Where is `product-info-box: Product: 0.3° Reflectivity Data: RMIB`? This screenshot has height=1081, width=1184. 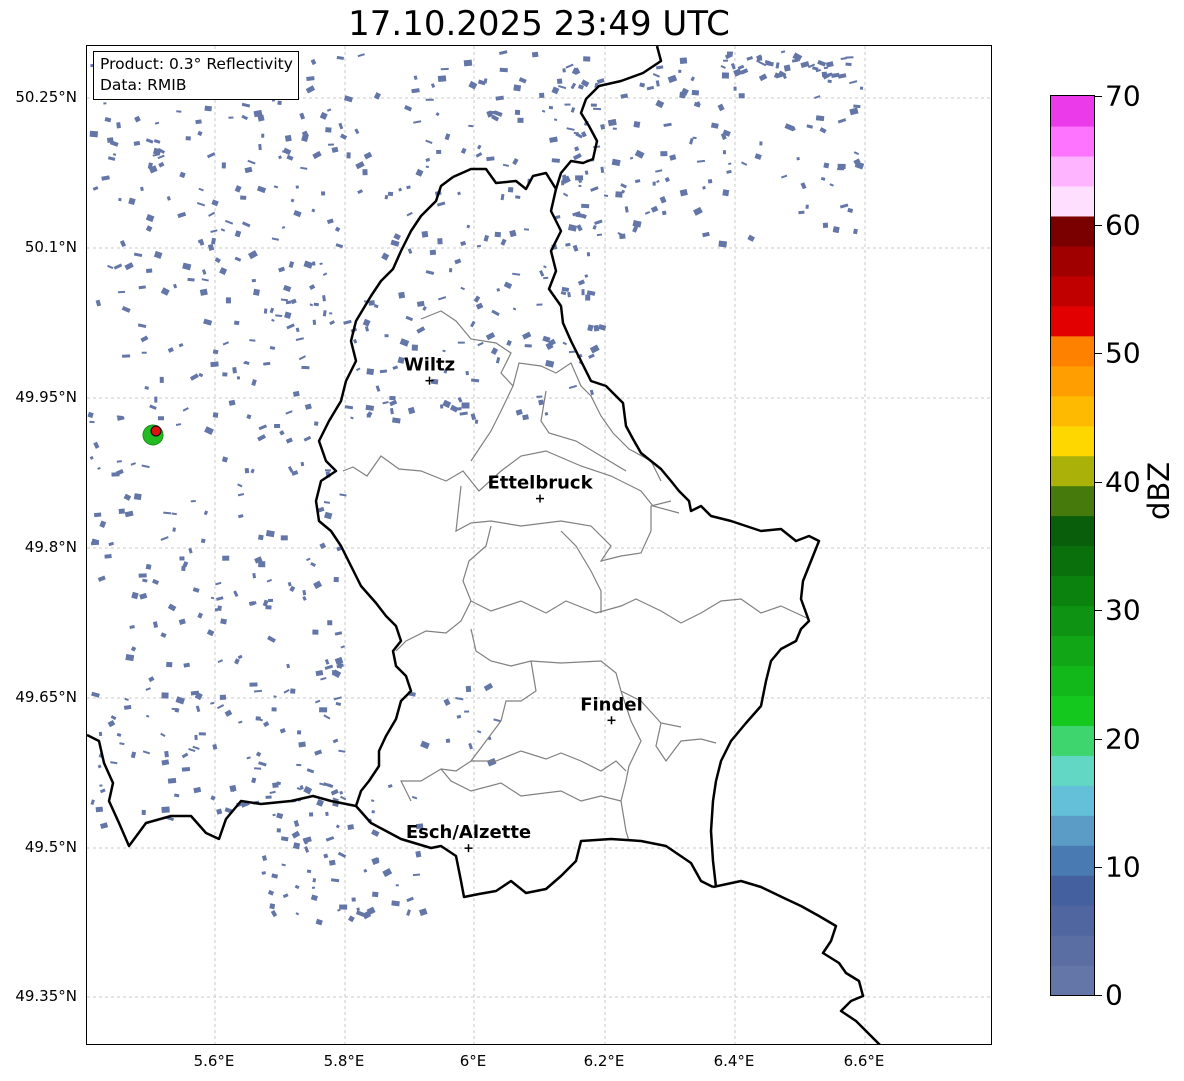 product-info-box: Product: 0.3° Reflectivity Data: RMIB is located at coordinates (196, 75).